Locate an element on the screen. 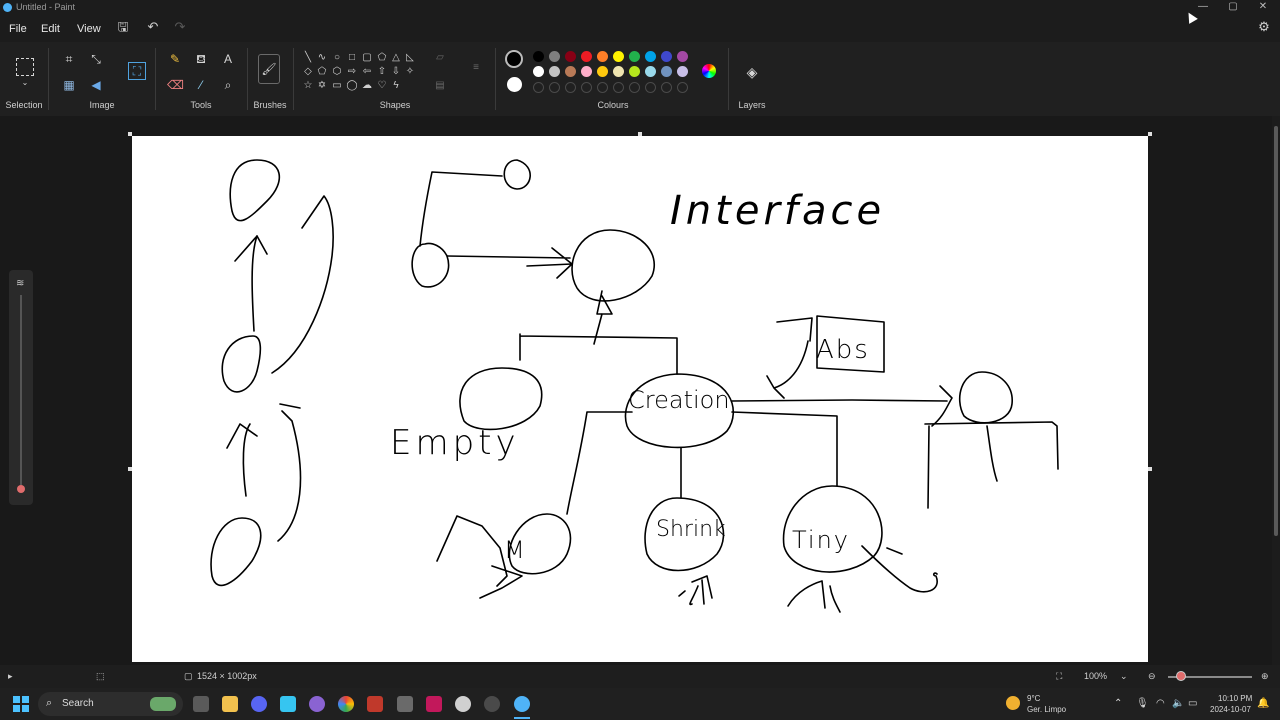  eraser-icon: ⌫ is located at coordinates (175, 85).